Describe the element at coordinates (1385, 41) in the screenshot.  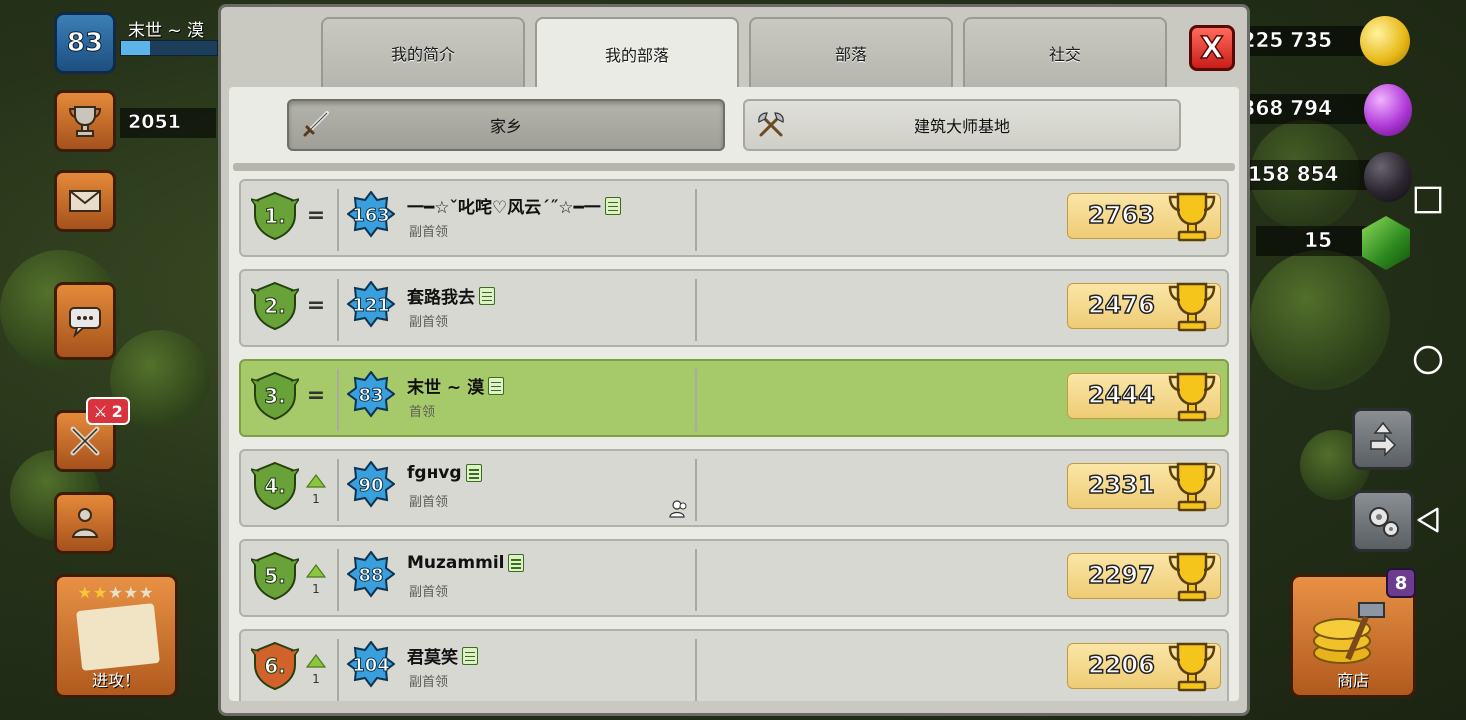
I see `gold-coin-icon` at that location.